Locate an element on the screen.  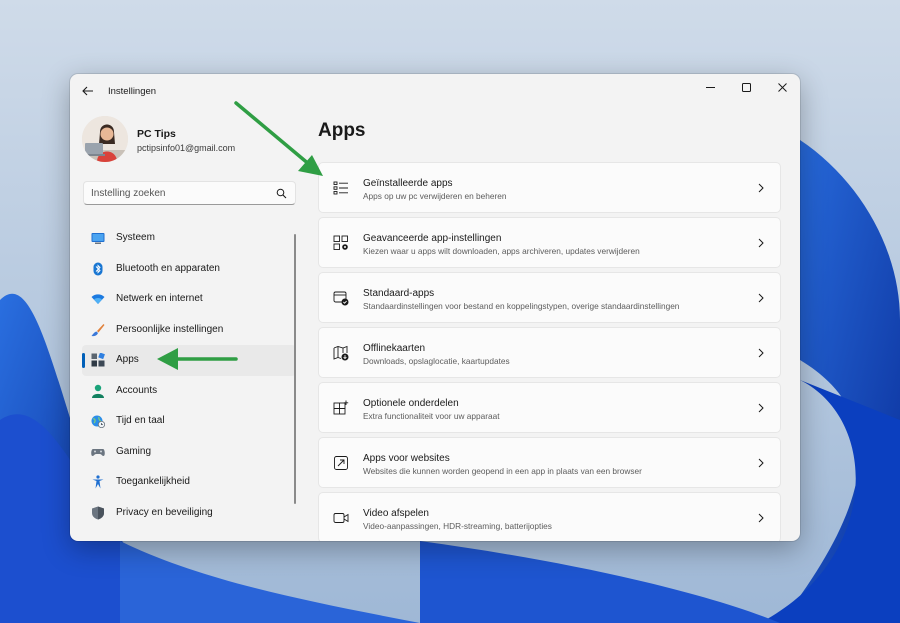
map-download-icon is located at coordinates (341, 353).